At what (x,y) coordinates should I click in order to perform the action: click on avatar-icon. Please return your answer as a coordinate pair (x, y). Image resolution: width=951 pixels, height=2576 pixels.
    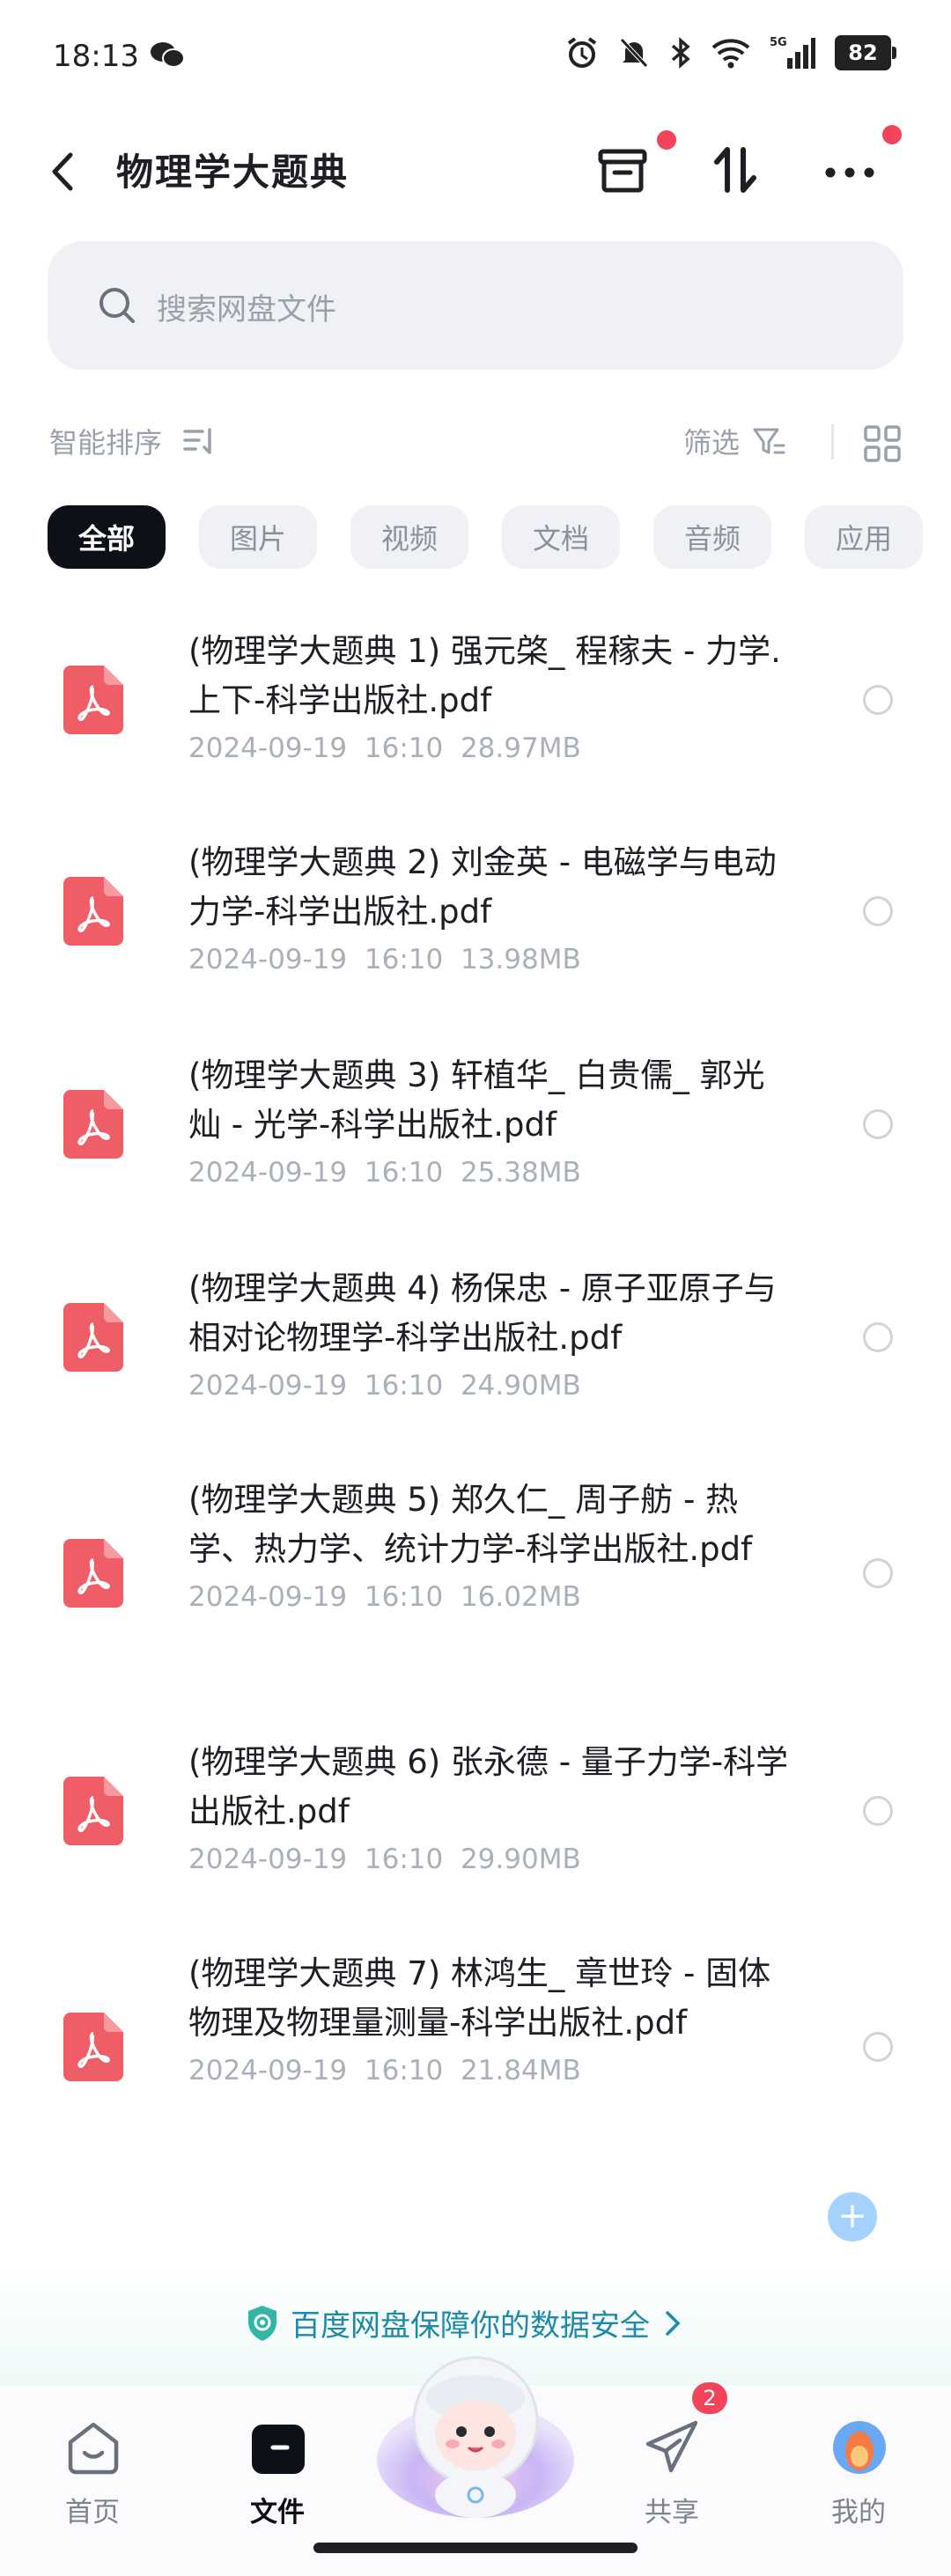
    Looking at the image, I should click on (859, 2448).